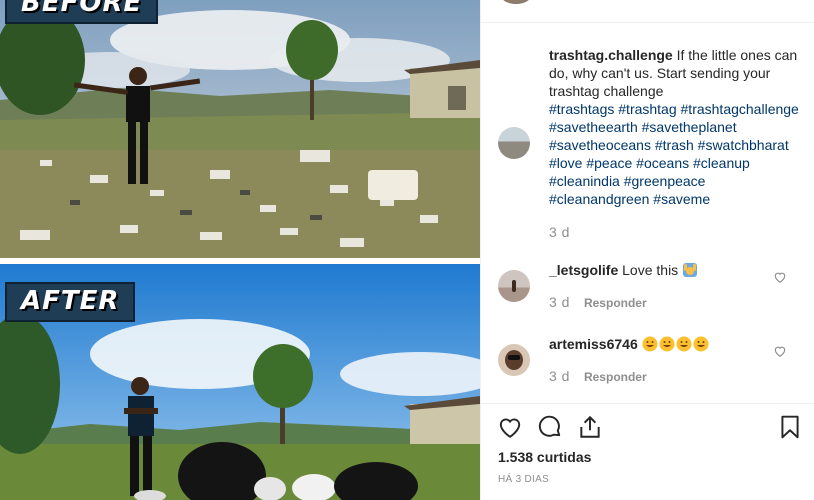 The height and width of the screenshot is (500, 814). Describe the element at coordinates (514, 143) in the screenshot. I see `caption-author-avatar` at that location.